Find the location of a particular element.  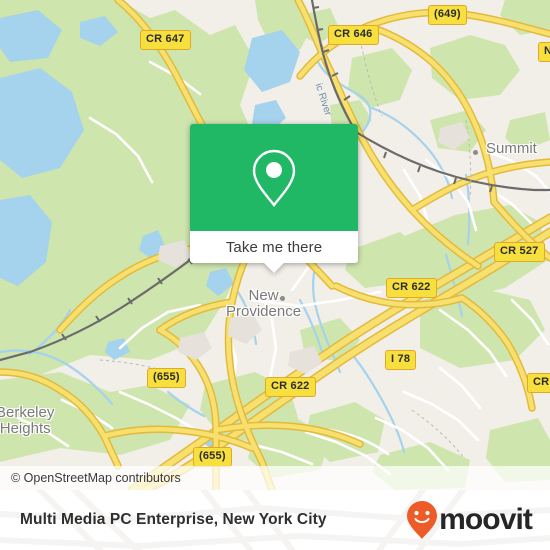

road-shield-649: (649) is located at coordinates (447, 15).